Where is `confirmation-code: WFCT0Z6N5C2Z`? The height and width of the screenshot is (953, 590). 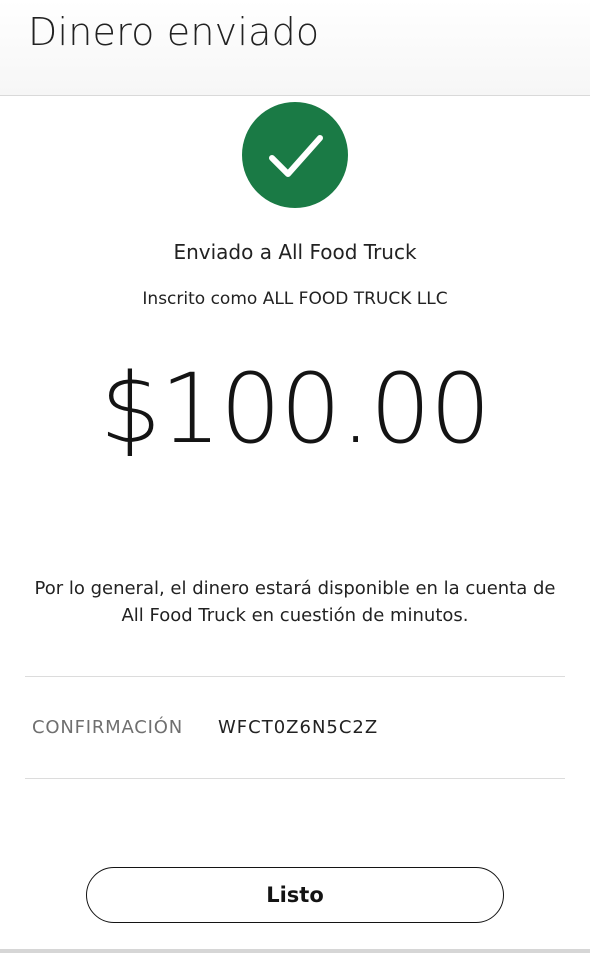 confirmation-code: WFCT0Z6N5C2Z is located at coordinates (298, 727).